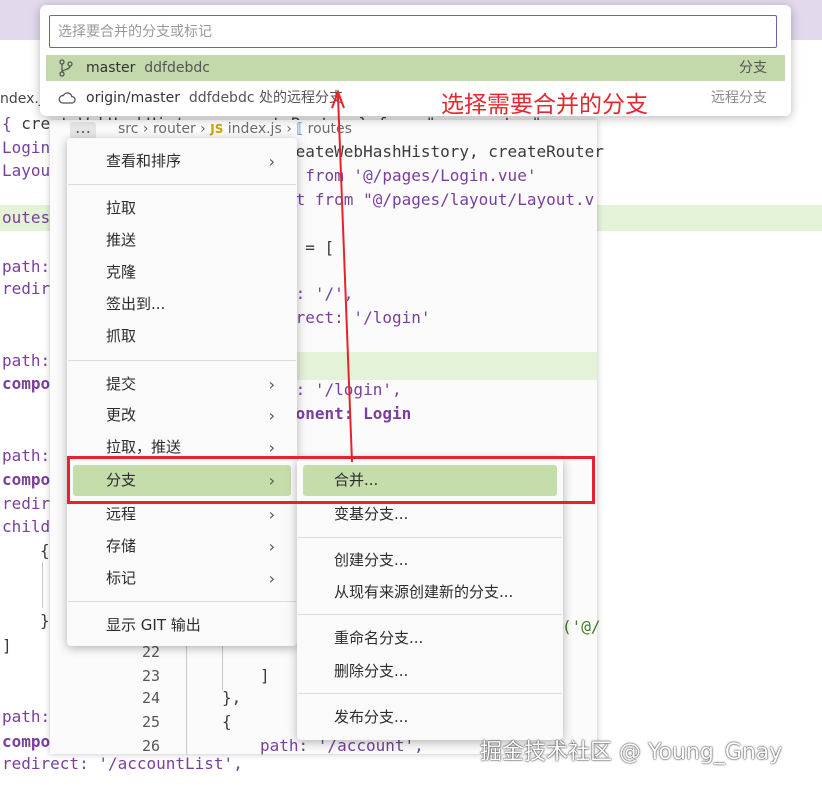 This screenshot has width=822, height=786. What do you see at coordinates (26, 526) in the screenshot?
I see `code-line: child` at bounding box center [26, 526].